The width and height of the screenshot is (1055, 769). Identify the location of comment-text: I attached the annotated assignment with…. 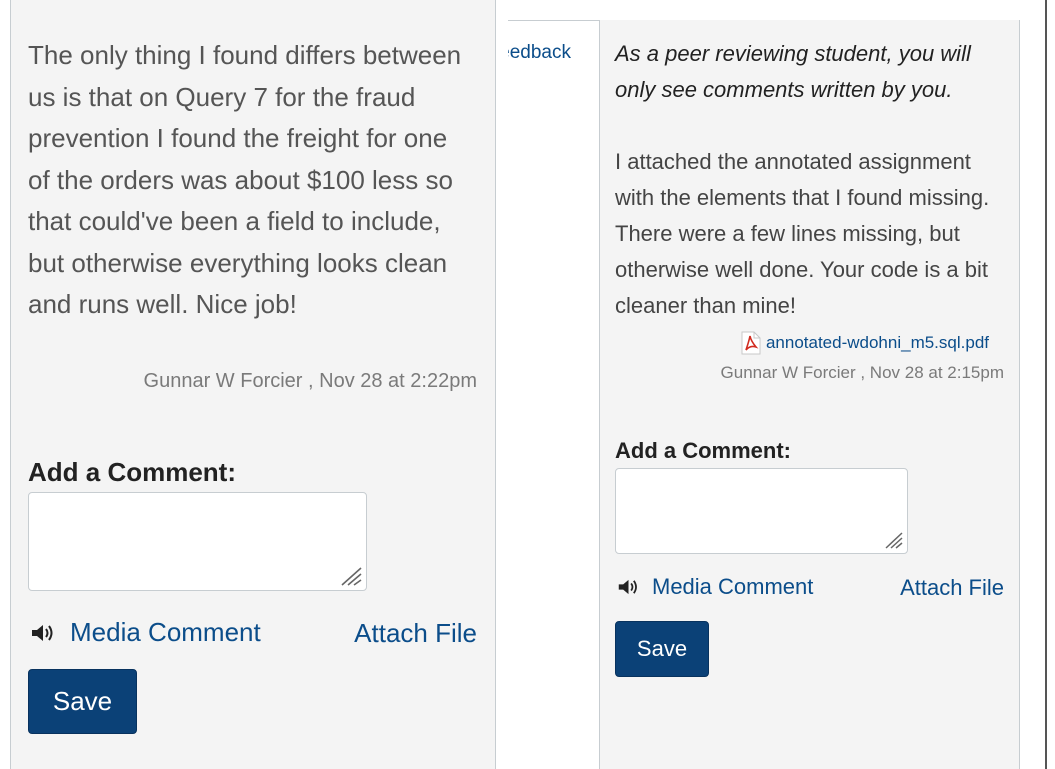
(802, 233).